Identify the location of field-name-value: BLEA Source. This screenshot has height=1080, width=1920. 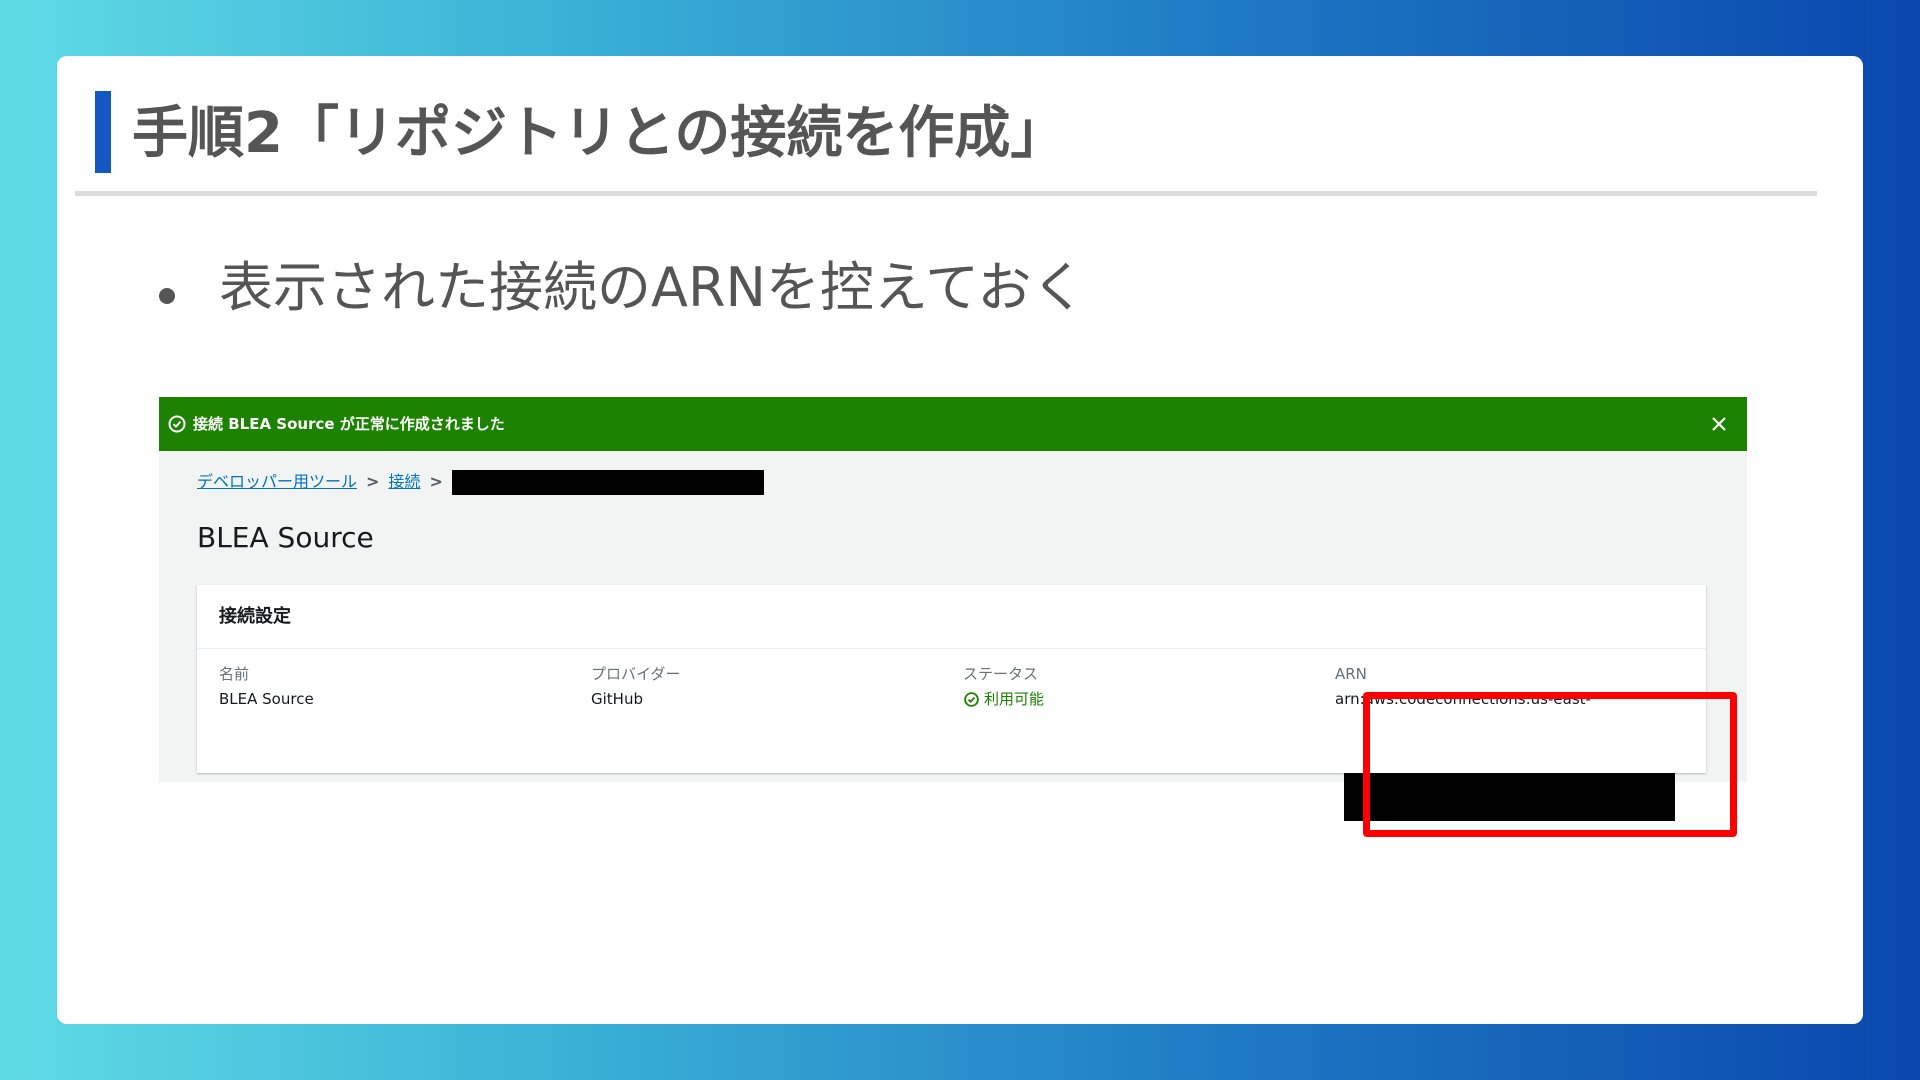
(266, 699).